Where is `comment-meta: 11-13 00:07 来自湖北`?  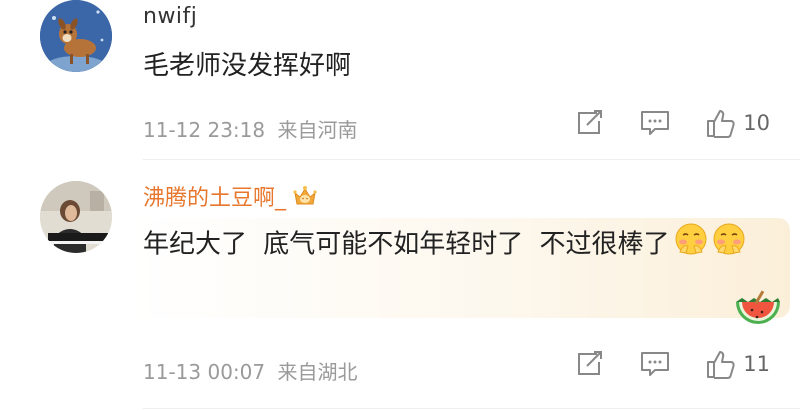
comment-meta: 11-13 00:07 来自湖北 is located at coordinates (250, 370).